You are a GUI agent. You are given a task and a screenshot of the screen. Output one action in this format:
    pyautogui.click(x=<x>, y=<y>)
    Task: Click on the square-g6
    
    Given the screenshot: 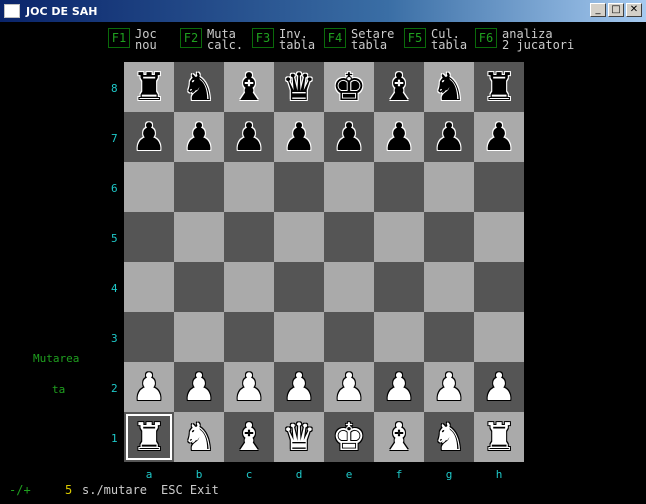 What is the action you would take?
    pyautogui.click(x=449, y=187)
    